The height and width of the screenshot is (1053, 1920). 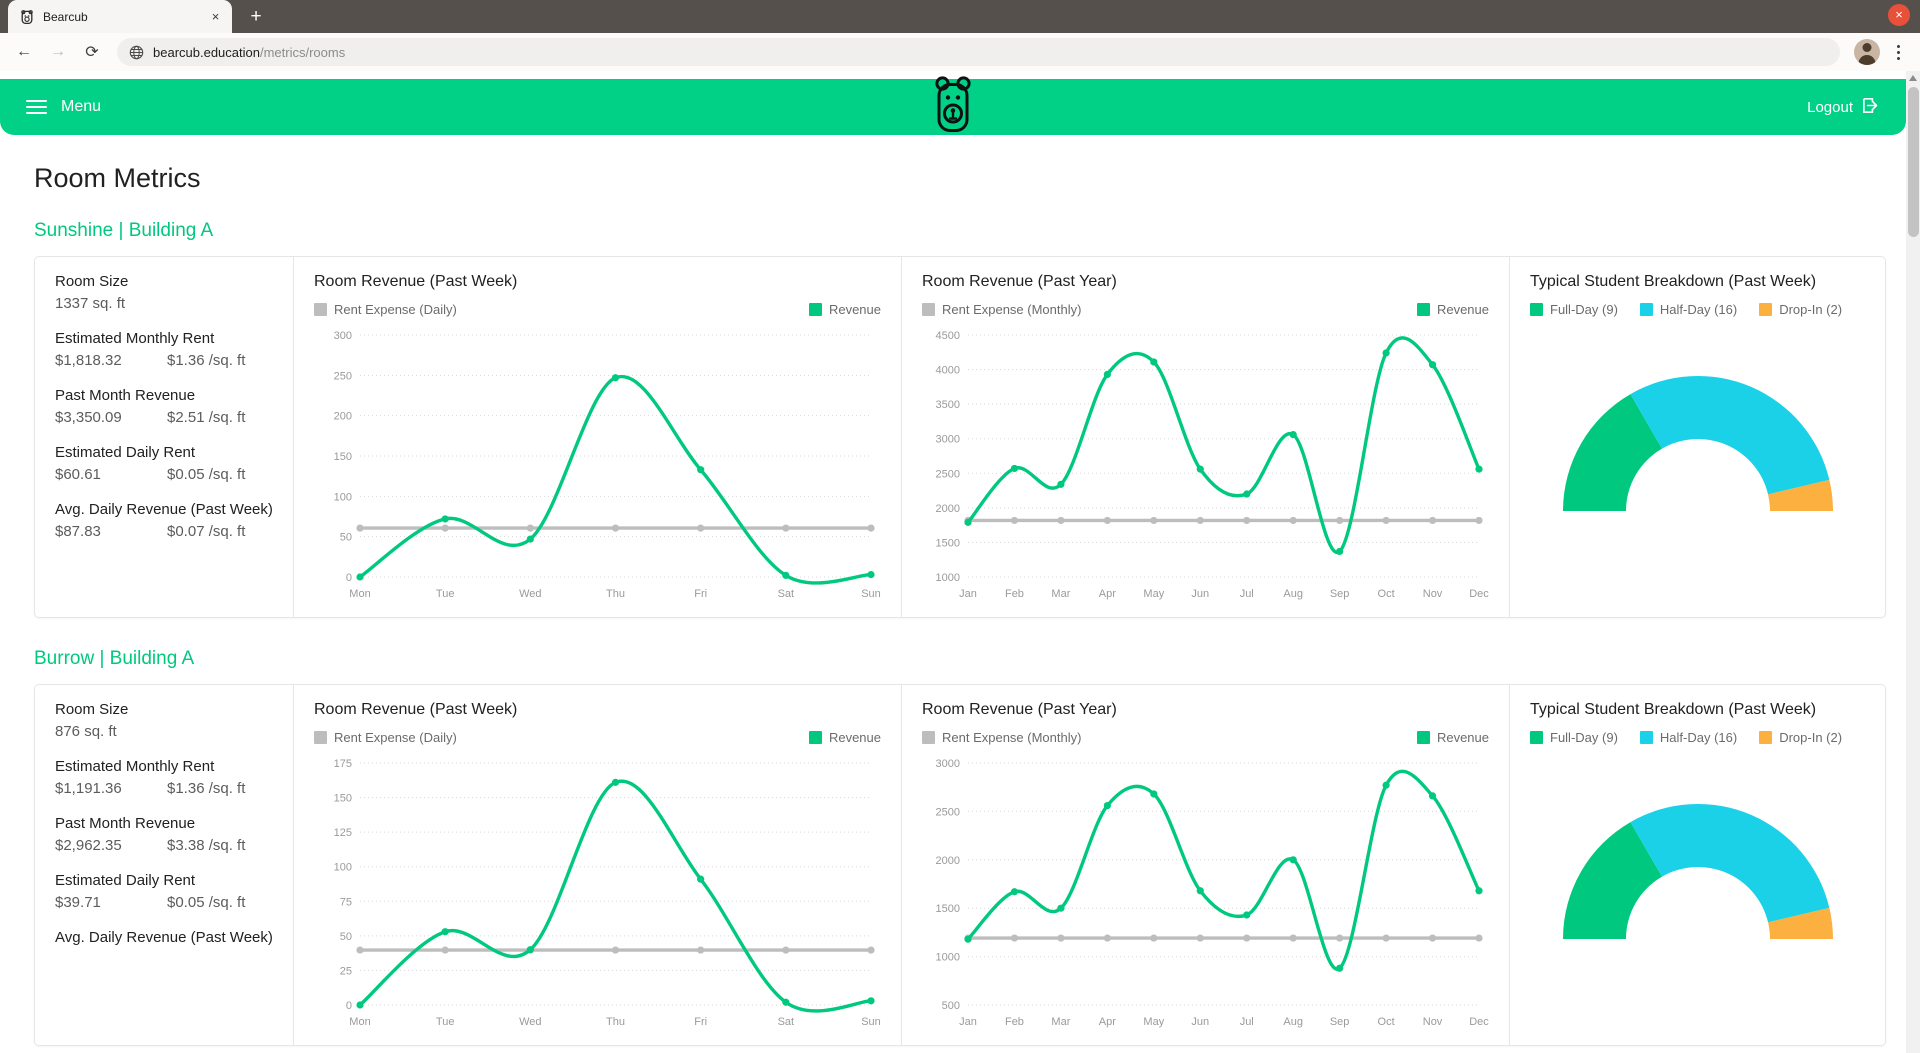 What do you see at coordinates (786, 1022) in the screenshot?
I see `svg-text: Sat` at bounding box center [786, 1022].